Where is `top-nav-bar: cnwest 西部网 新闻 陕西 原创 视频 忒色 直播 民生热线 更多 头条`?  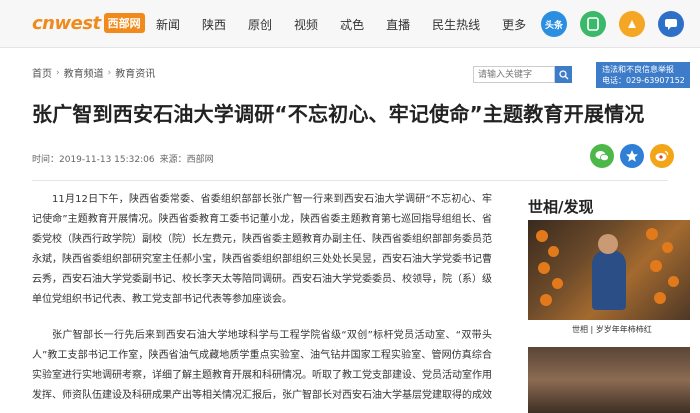
top-nav-bar: cnwest 西部网 新闻 陕西 原创 视频 忒色 直播 民生热线 更多 头条 is located at coordinates (350, 24).